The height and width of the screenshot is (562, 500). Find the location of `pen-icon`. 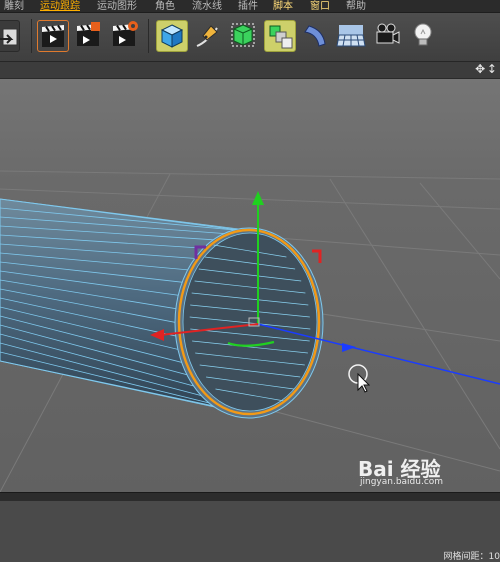

pen-icon is located at coordinates (207, 36).